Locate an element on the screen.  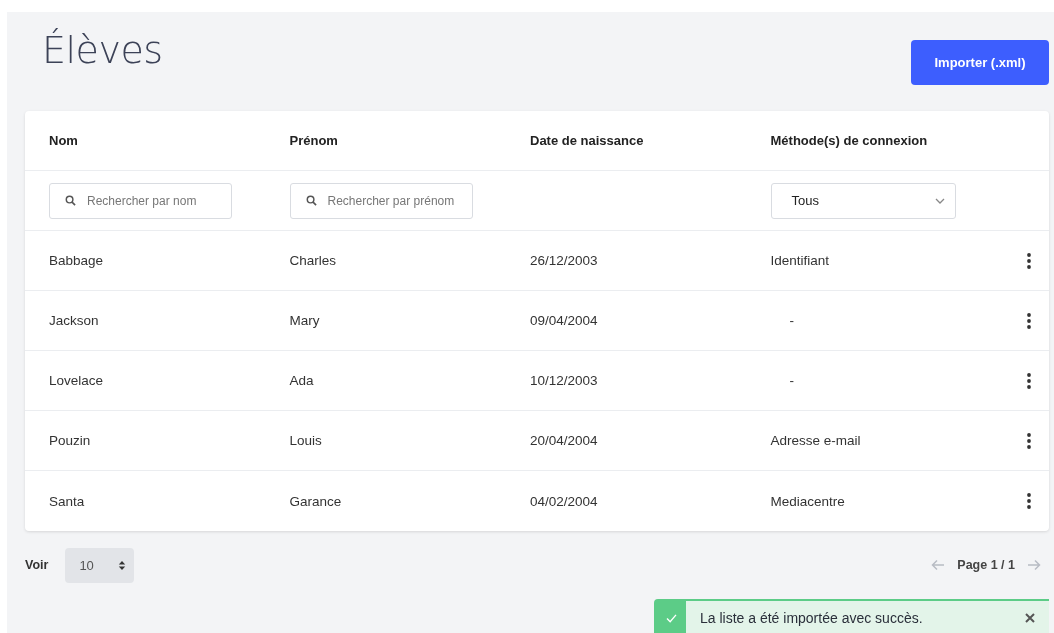
table-cell-text: Mary is located at coordinates (305, 320).